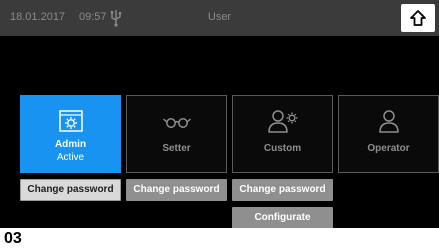 The image size is (439, 251). What do you see at coordinates (176, 190) in the screenshot?
I see `change-password-button-setter: Change password` at bounding box center [176, 190].